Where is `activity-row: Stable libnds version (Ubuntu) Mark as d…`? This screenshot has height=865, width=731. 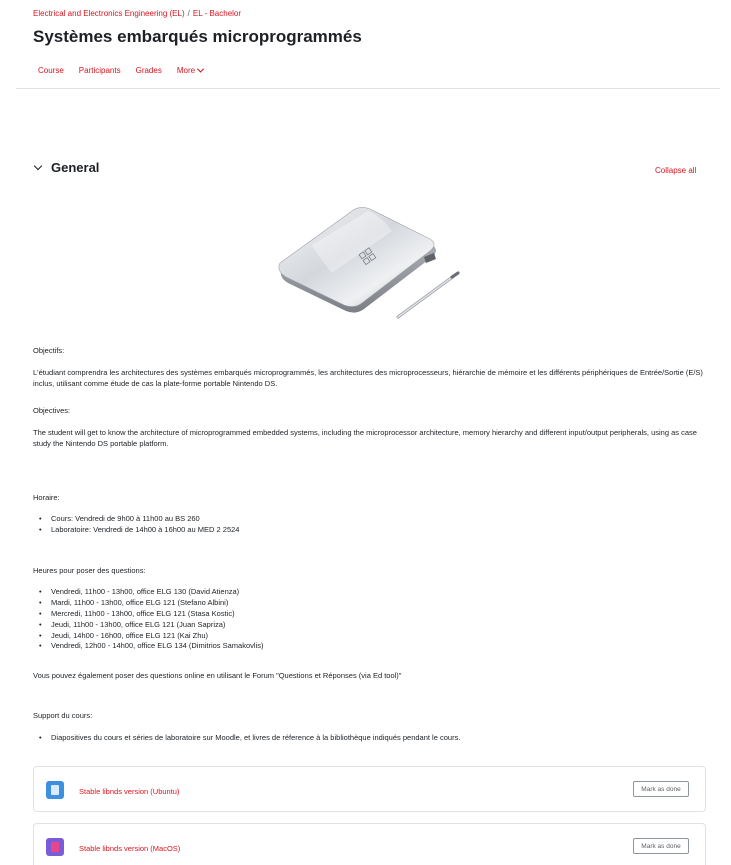 activity-row: Stable libnds version (Ubuntu) Mark as d… is located at coordinates (369, 789).